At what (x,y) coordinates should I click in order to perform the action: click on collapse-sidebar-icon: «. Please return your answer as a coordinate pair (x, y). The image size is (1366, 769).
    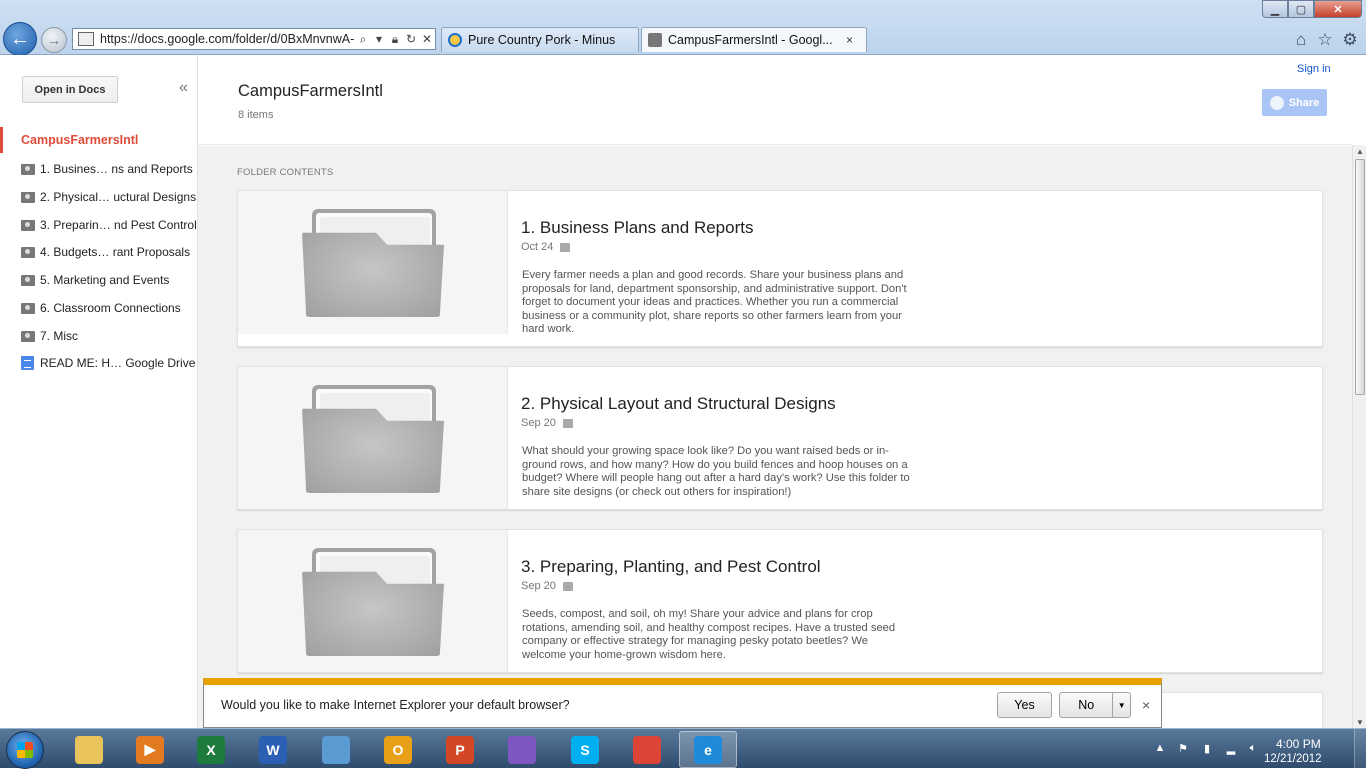
    Looking at the image, I should click on (183, 88).